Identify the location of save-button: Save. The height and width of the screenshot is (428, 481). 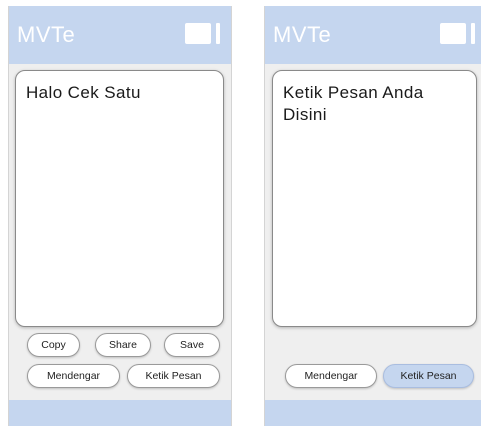
(192, 345).